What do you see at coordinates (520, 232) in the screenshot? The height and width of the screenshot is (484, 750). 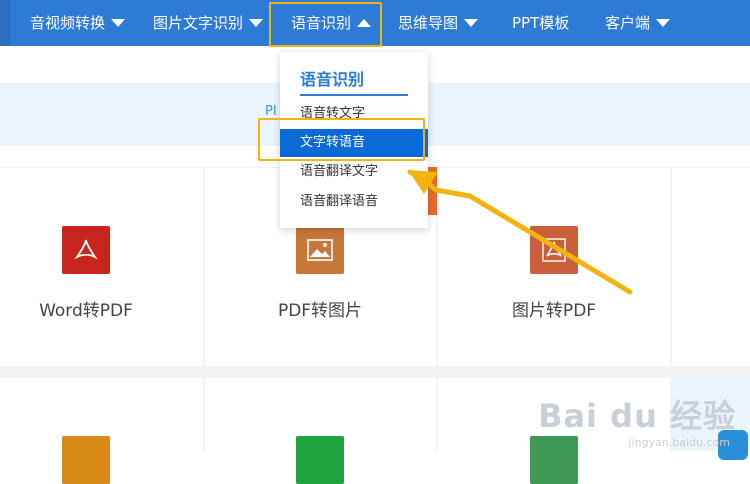 I see `annotation-arrow-icon` at bounding box center [520, 232].